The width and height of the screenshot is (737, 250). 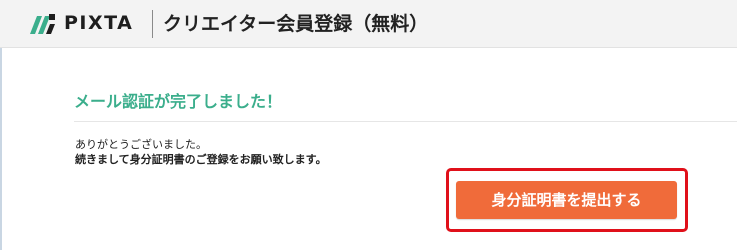 What do you see at coordinates (42, 24) in the screenshot?
I see `pixta-logo-icon` at bounding box center [42, 24].